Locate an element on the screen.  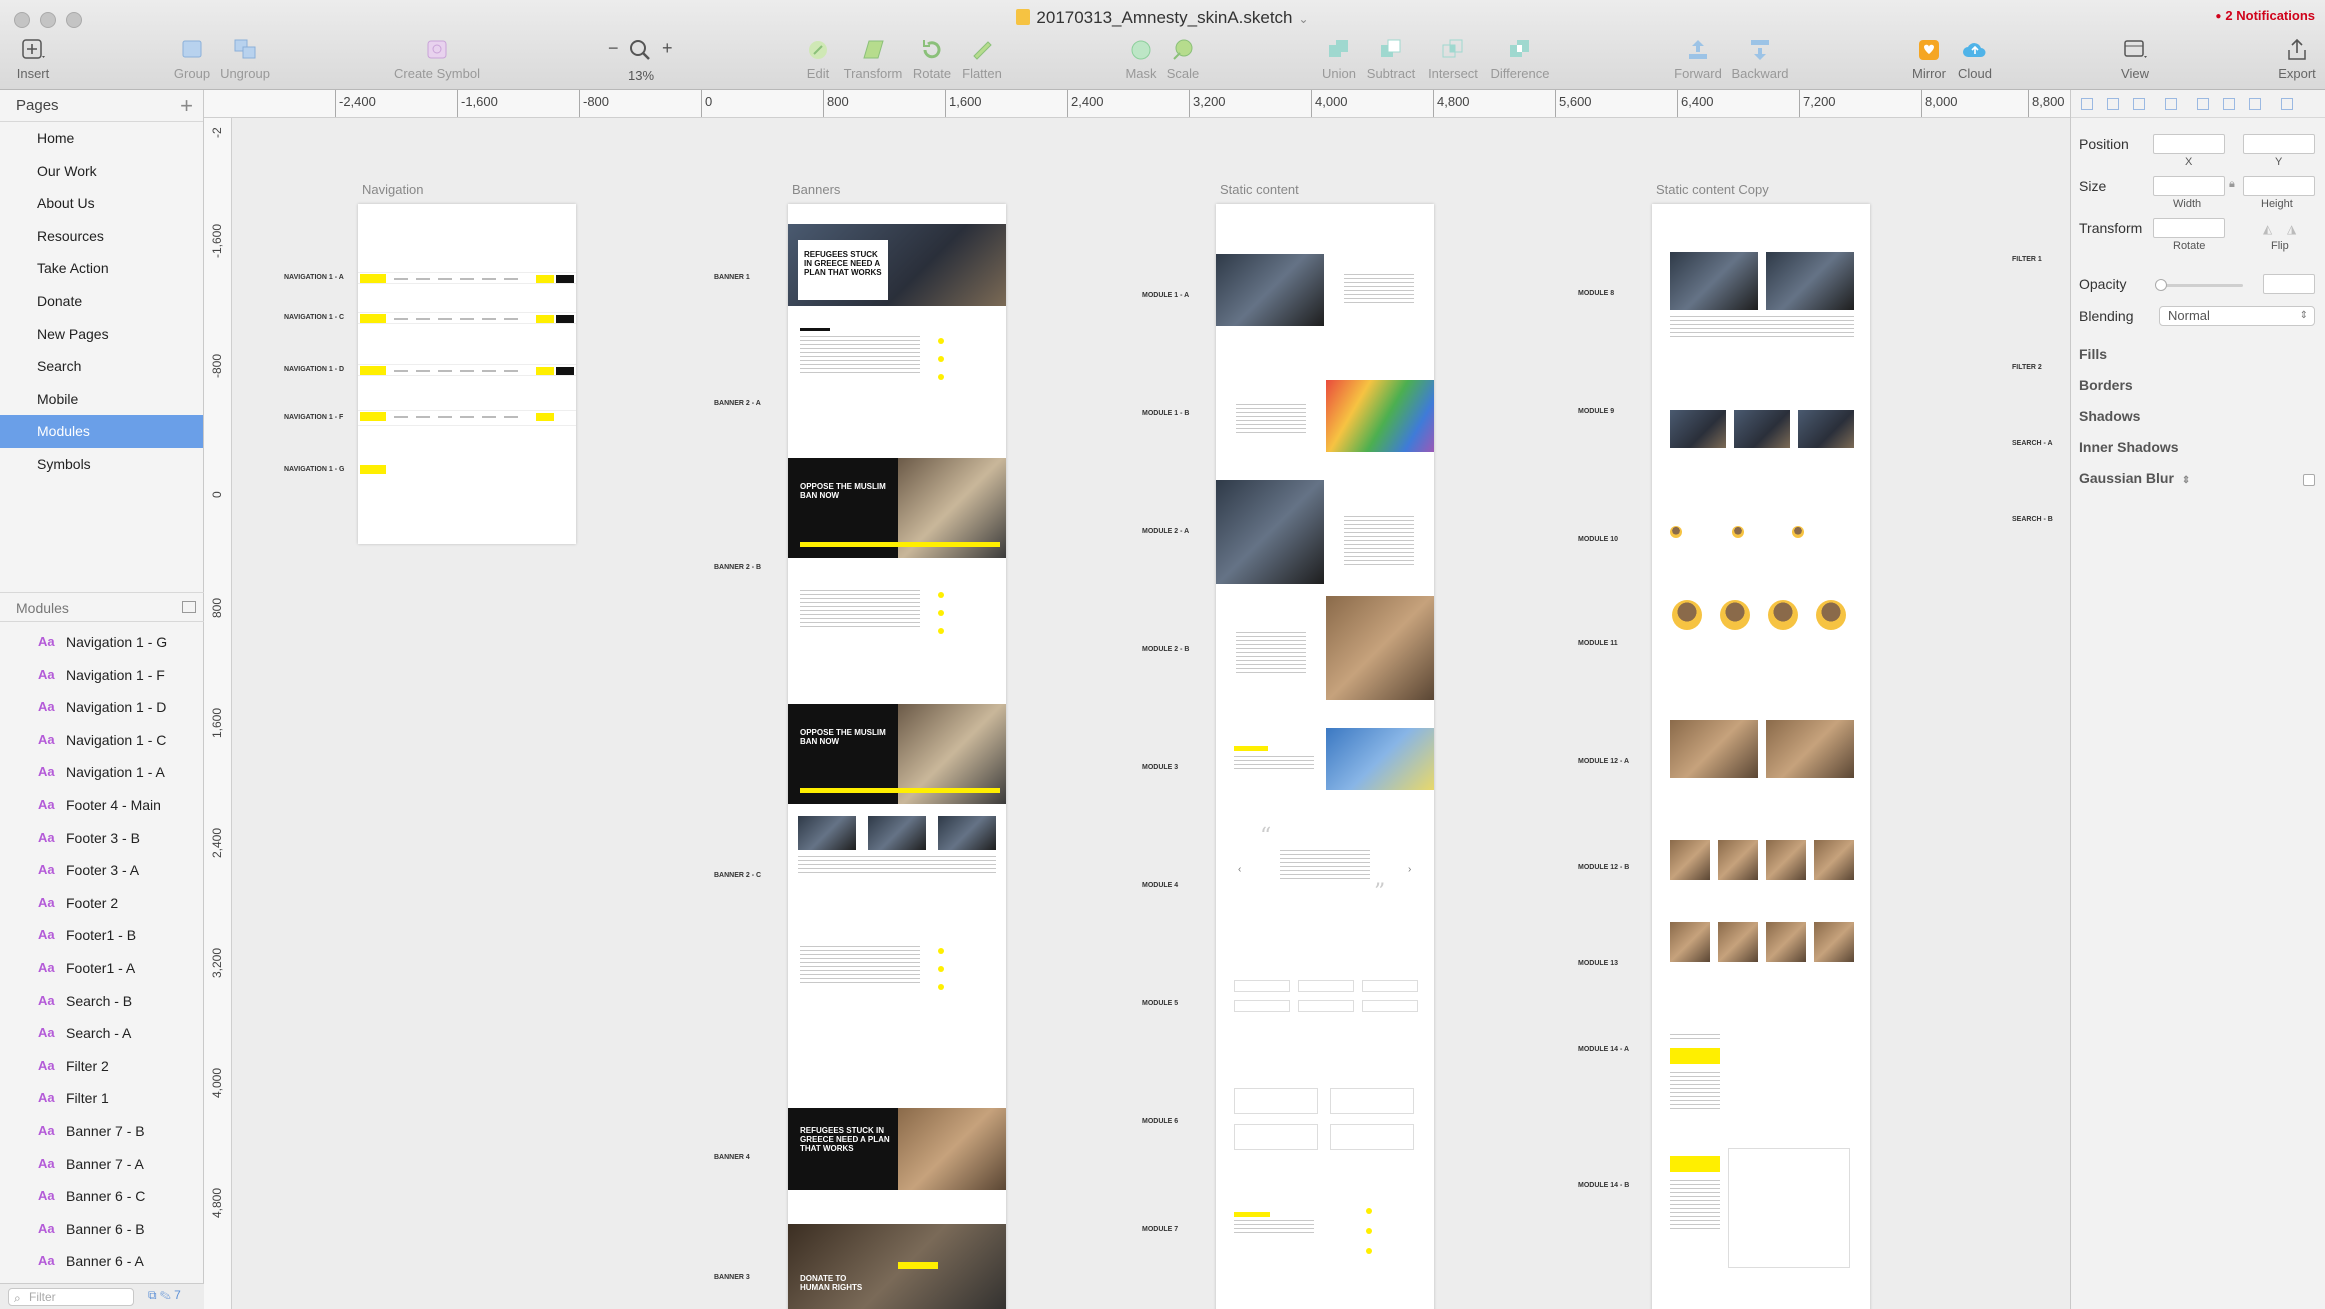
artboard-title-static-copy: Static content Copy is located at coordinates (1712, 189).